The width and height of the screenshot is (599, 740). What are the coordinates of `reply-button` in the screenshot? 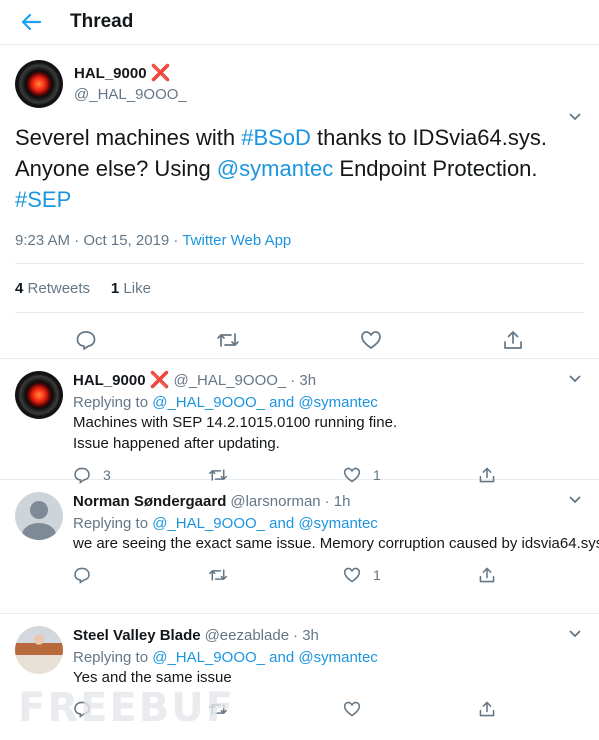 It's located at (140, 575).